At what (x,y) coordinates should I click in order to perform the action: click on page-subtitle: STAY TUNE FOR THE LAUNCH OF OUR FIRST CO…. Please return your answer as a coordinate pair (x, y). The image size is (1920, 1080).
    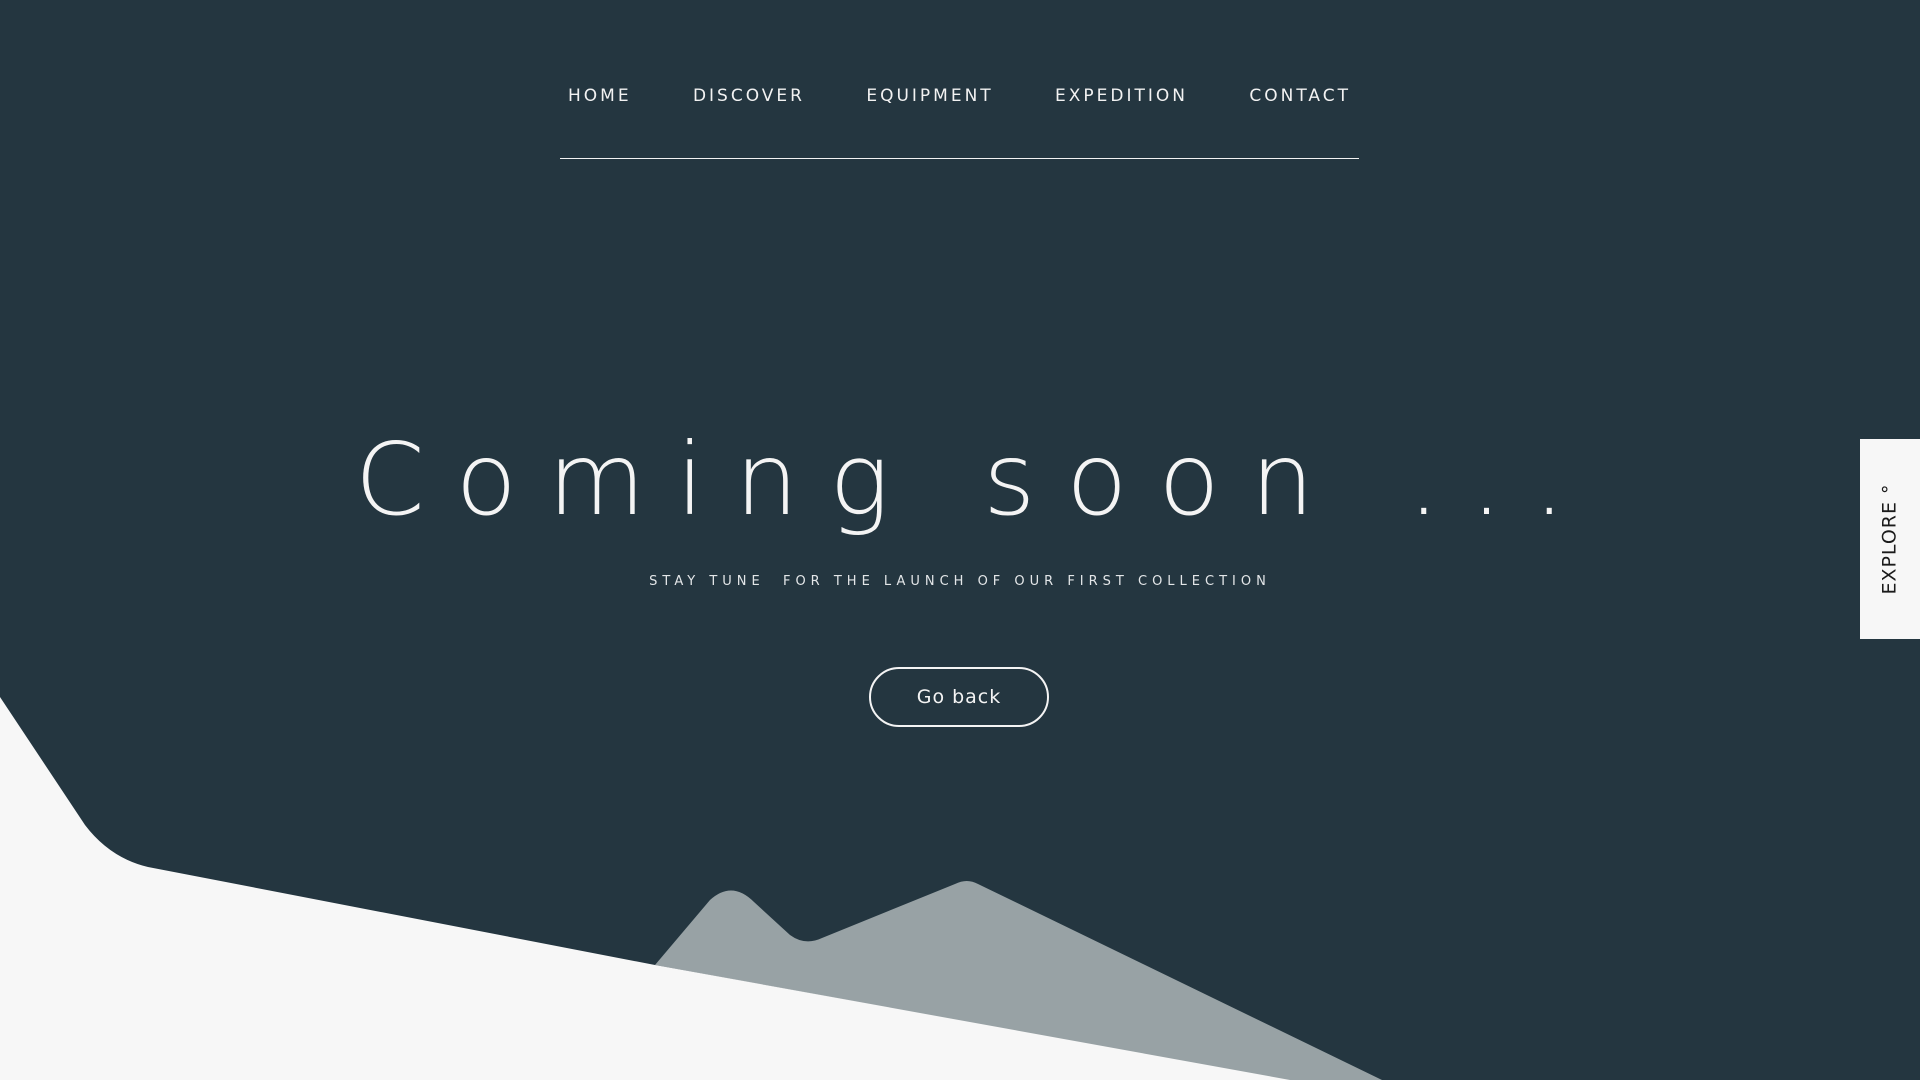
    Looking at the image, I should click on (960, 581).